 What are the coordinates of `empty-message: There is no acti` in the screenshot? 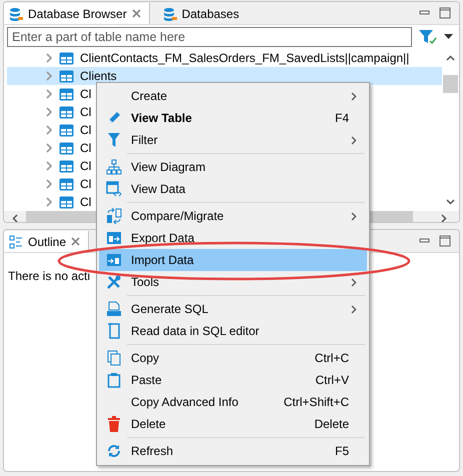 It's located at (49, 276).